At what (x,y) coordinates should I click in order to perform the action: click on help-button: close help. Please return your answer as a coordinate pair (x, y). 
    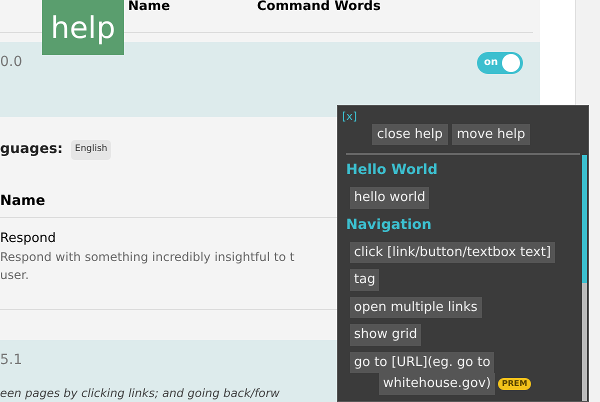
    Looking at the image, I should click on (410, 134).